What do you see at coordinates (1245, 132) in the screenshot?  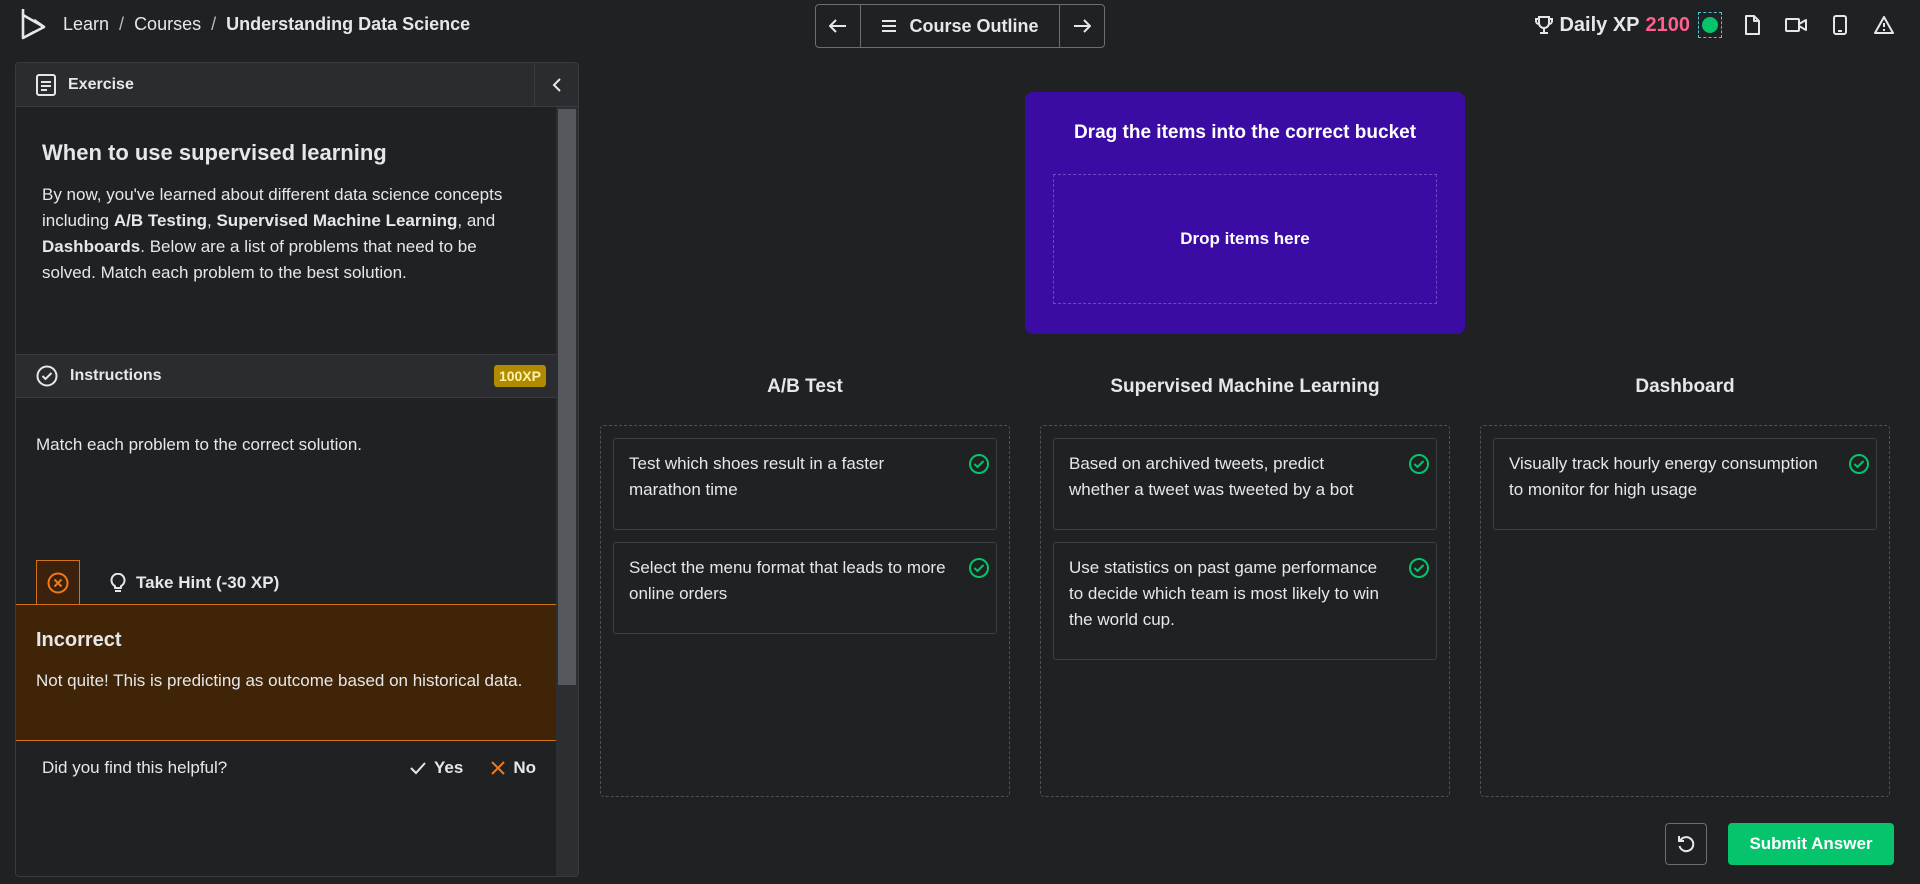 I see `drag-instructions: Drag the items into the correct bucket` at bounding box center [1245, 132].